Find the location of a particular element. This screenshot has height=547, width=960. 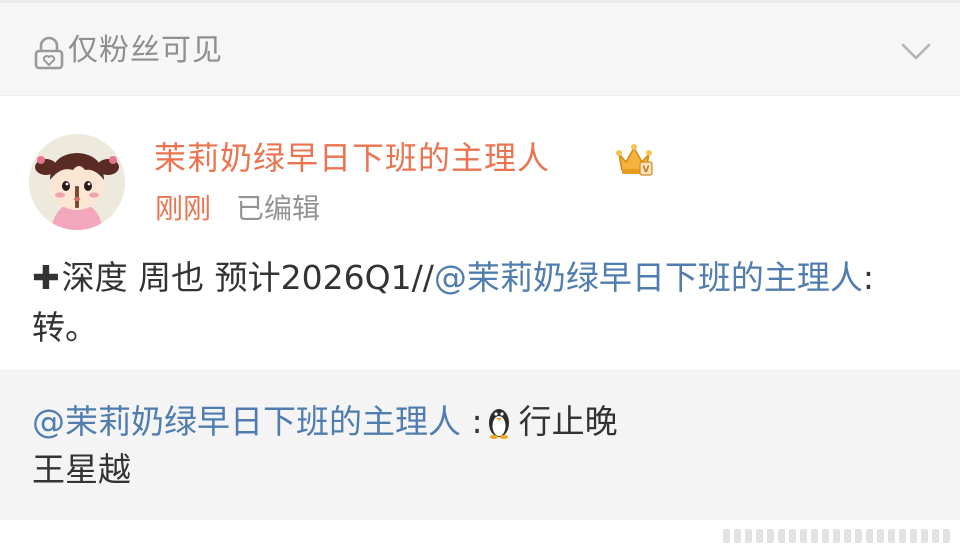

author-name: 茉莉奶绿早日下班的主理人 is located at coordinates (352, 158).